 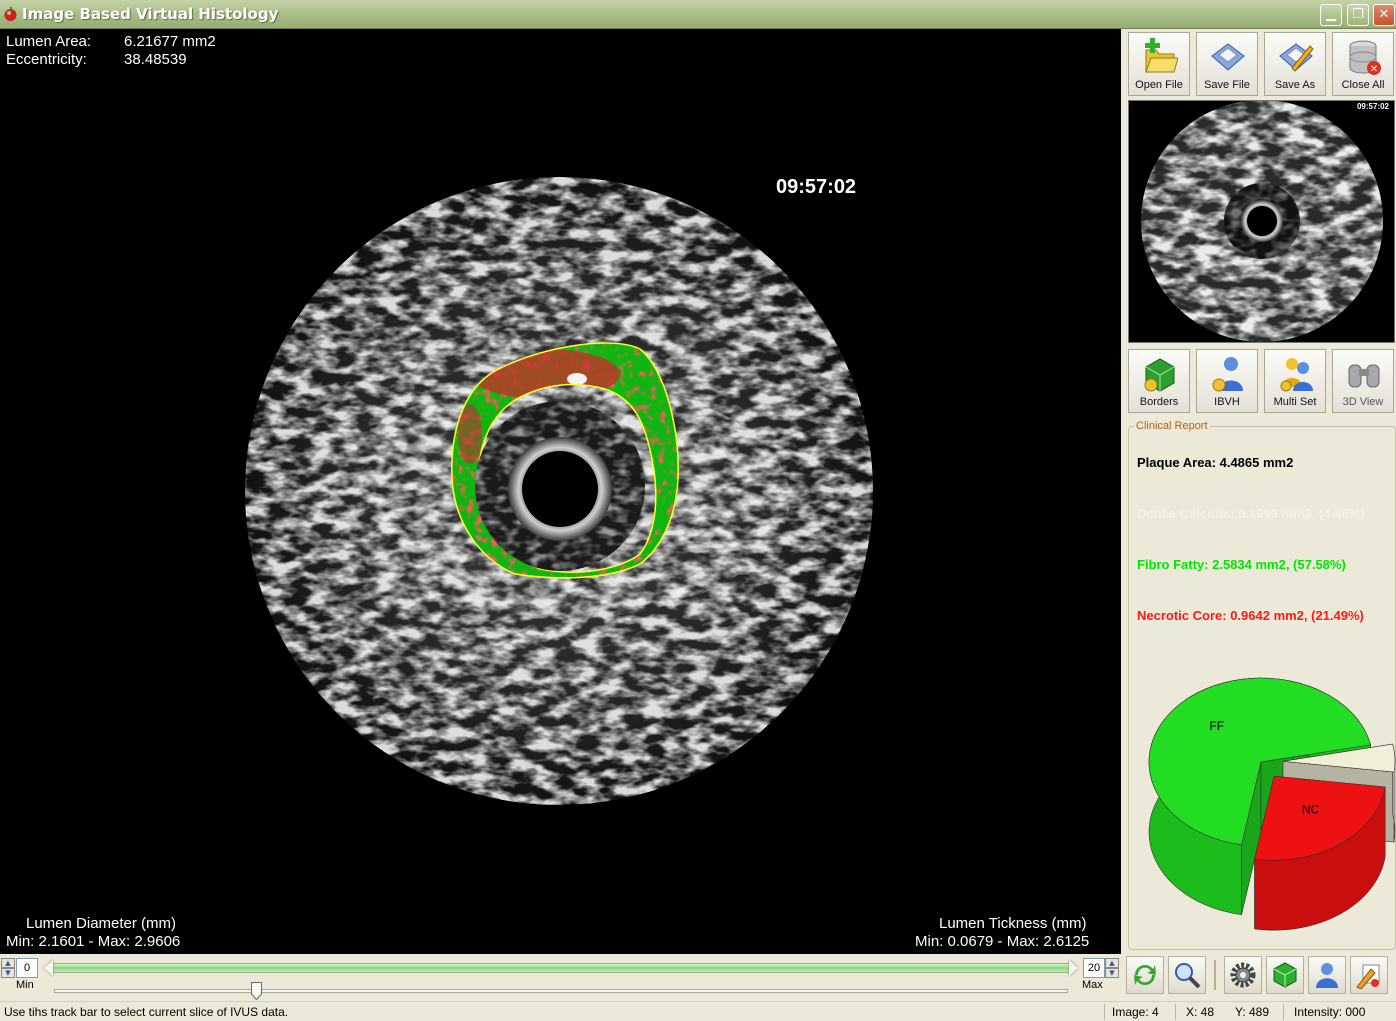 What do you see at coordinates (1295, 85) in the screenshot?
I see `save-as-label: Save As` at bounding box center [1295, 85].